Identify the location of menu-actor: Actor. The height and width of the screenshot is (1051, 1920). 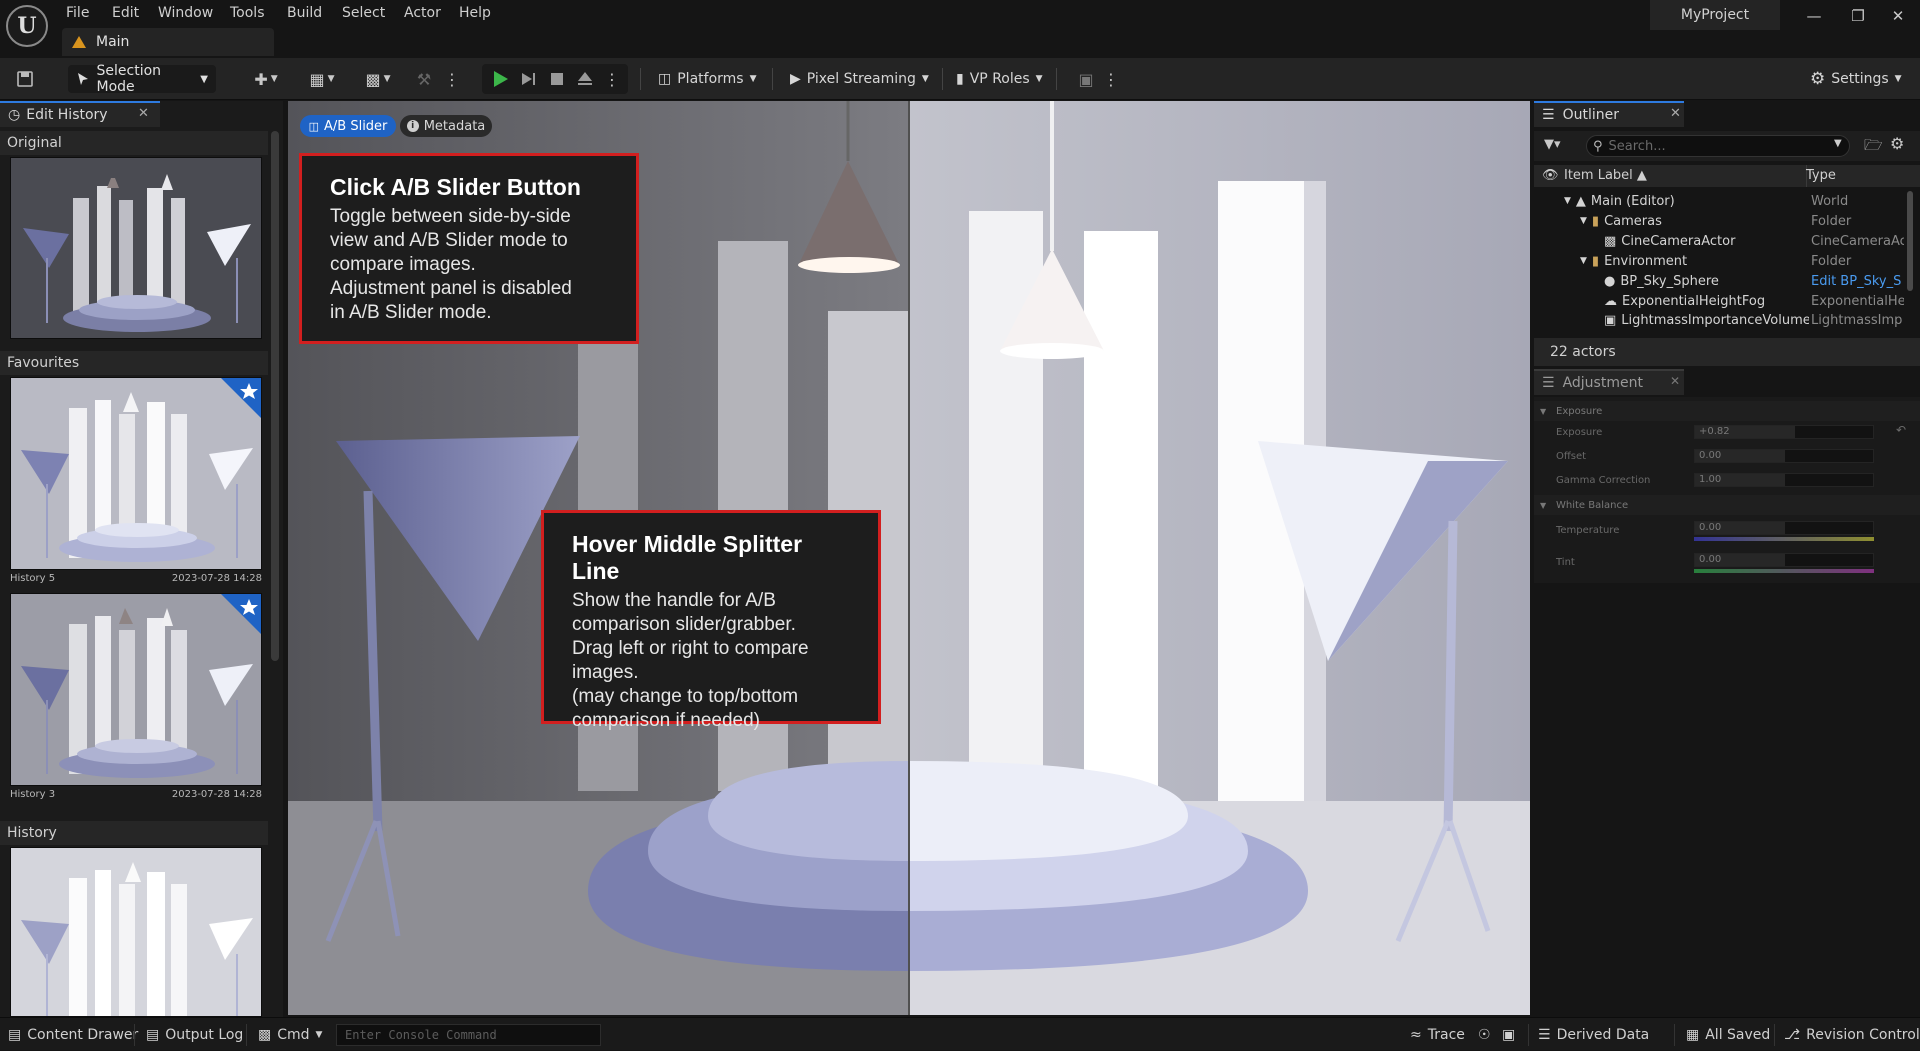
(422, 13).